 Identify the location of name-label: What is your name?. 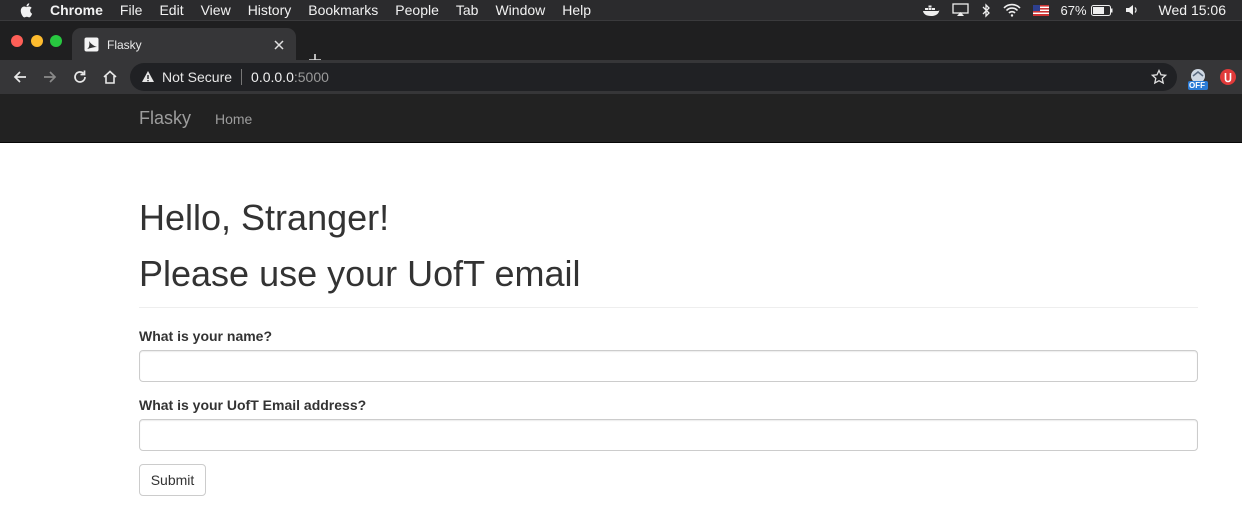
(206, 336).